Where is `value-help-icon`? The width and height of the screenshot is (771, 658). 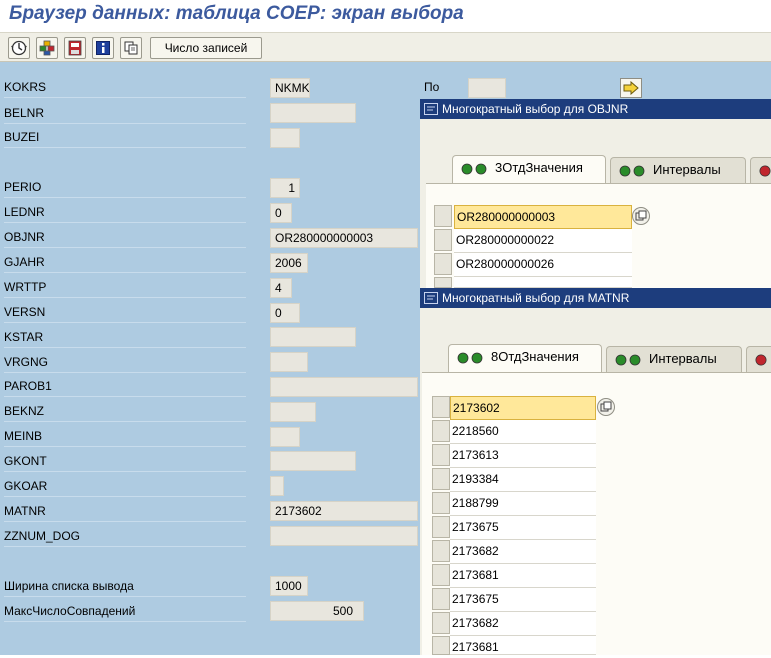 value-help-icon is located at coordinates (606, 406).